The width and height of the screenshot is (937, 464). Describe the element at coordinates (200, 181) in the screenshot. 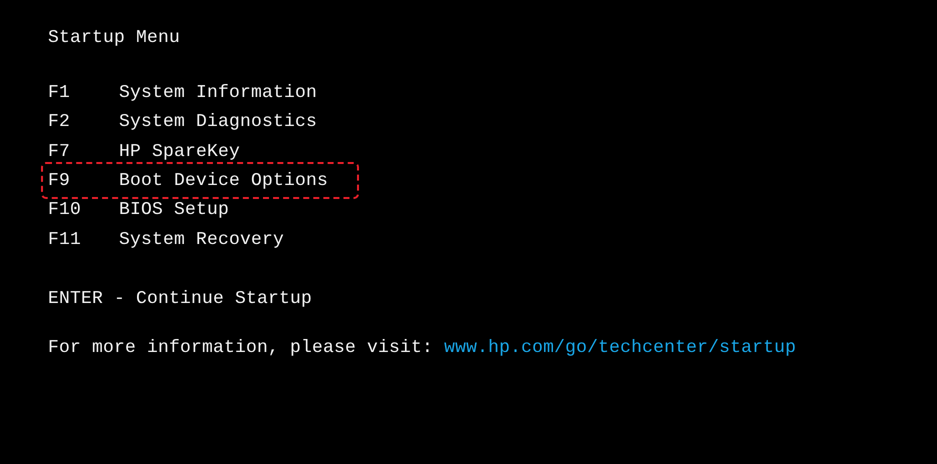

I see `menu-option: F9 Boot Device Options` at that location.